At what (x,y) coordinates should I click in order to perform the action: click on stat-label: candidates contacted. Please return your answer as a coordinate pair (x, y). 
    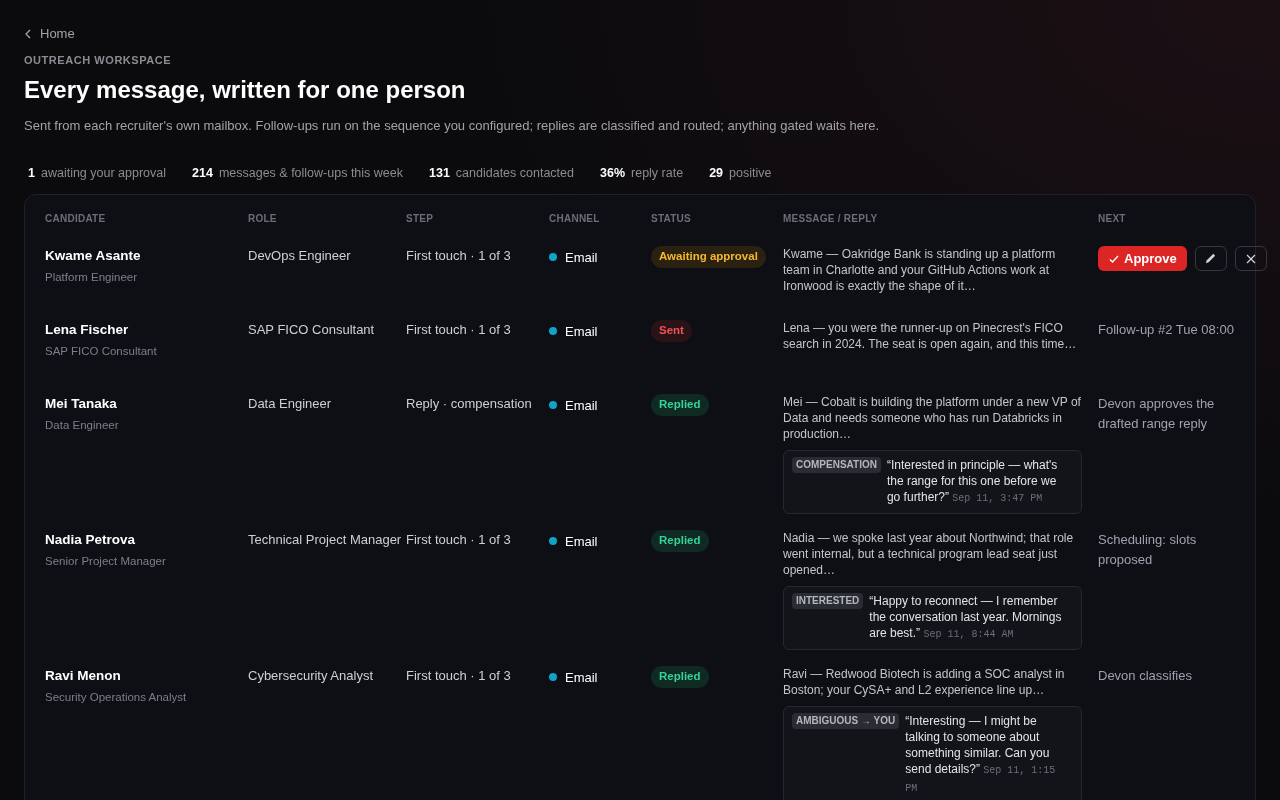
    Looking at the image, I should click on (514, 173).